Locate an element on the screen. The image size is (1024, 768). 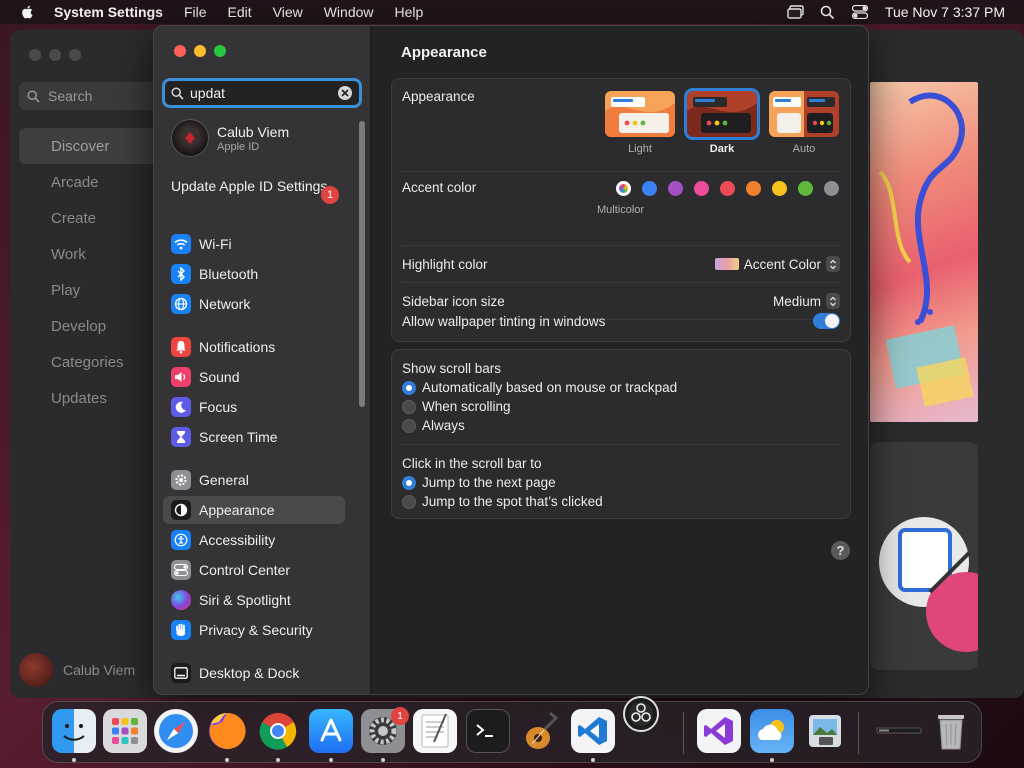
app-store-nav-updates: Updates is located at coordinates (94, 398).